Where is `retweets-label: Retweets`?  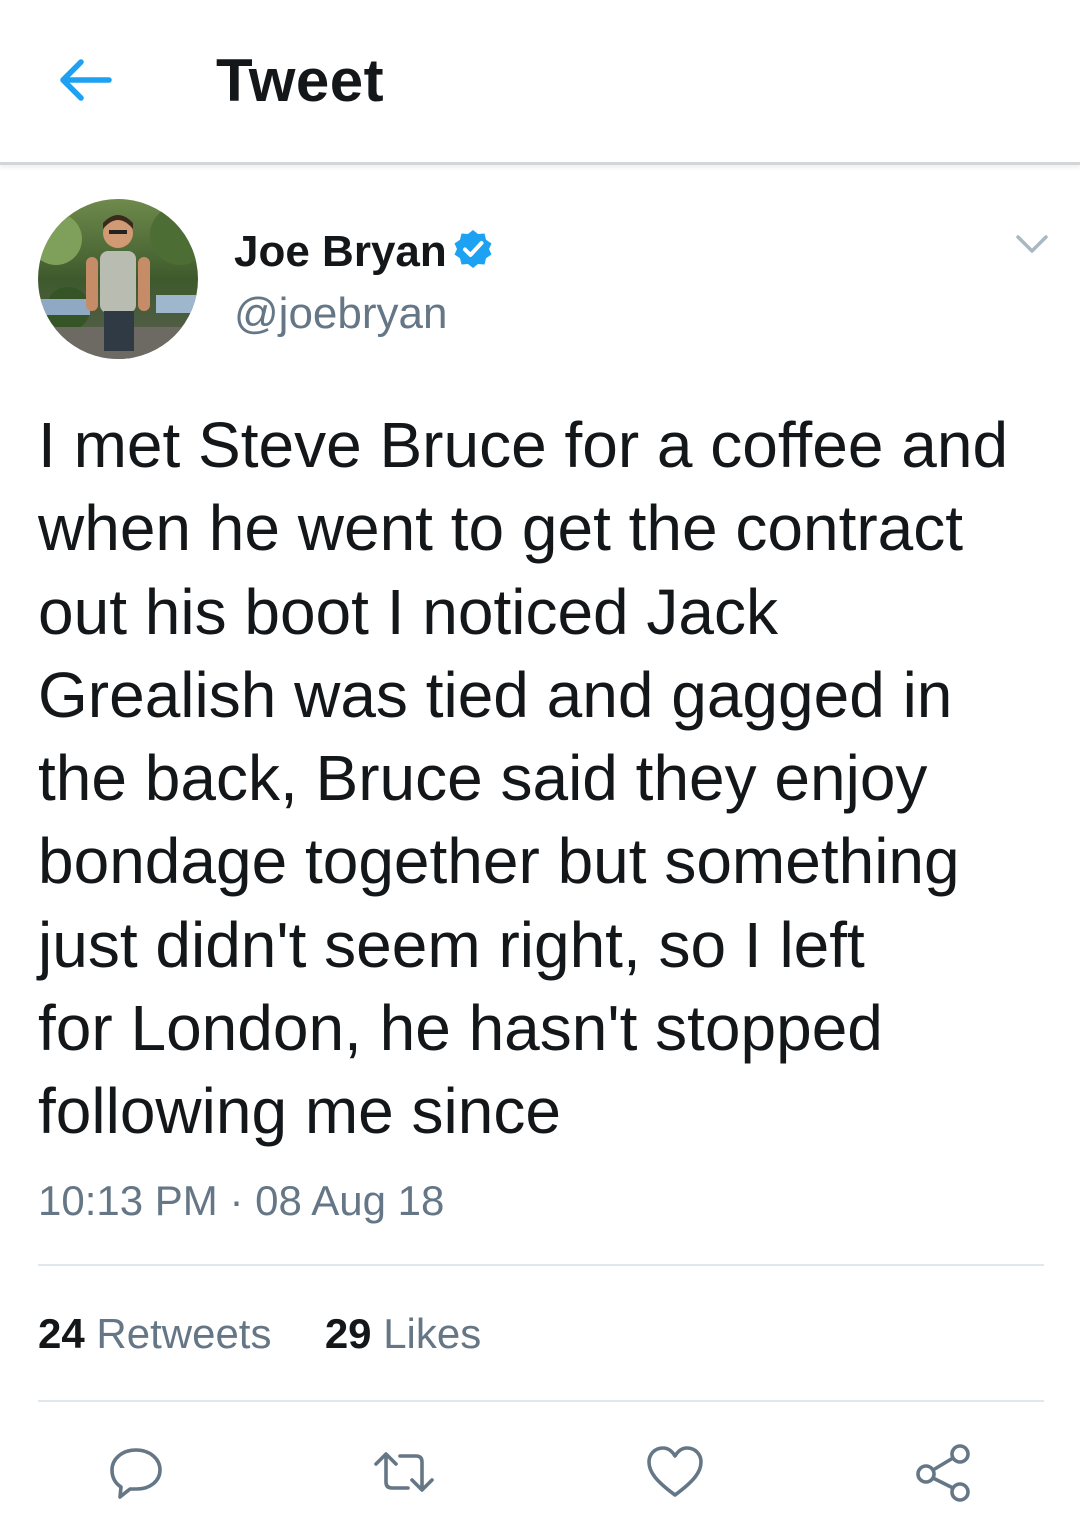 retweets-label: Retweets is located at coordinates (184, 1333).